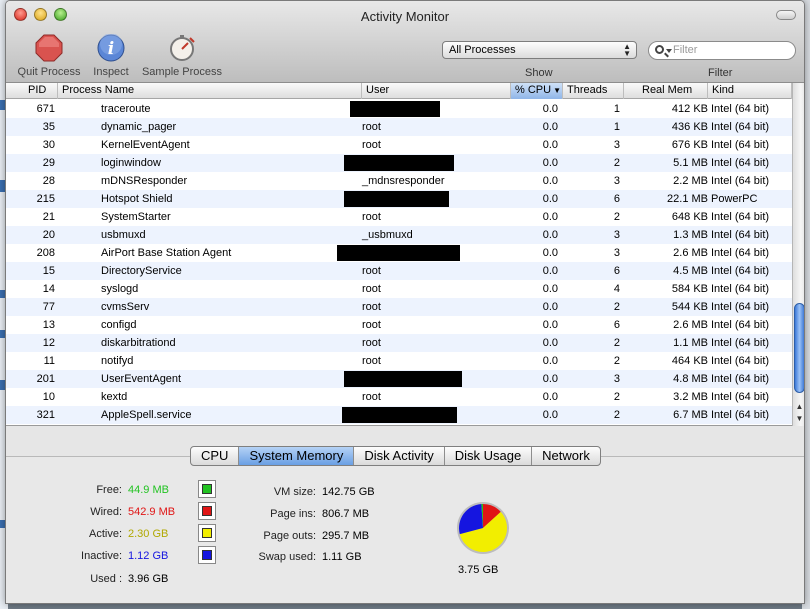 Image resolution: width=810 pixels, height=609 pixels. I want to click on stat-swap-used-value: 1.11 GB, so click(342, 557).